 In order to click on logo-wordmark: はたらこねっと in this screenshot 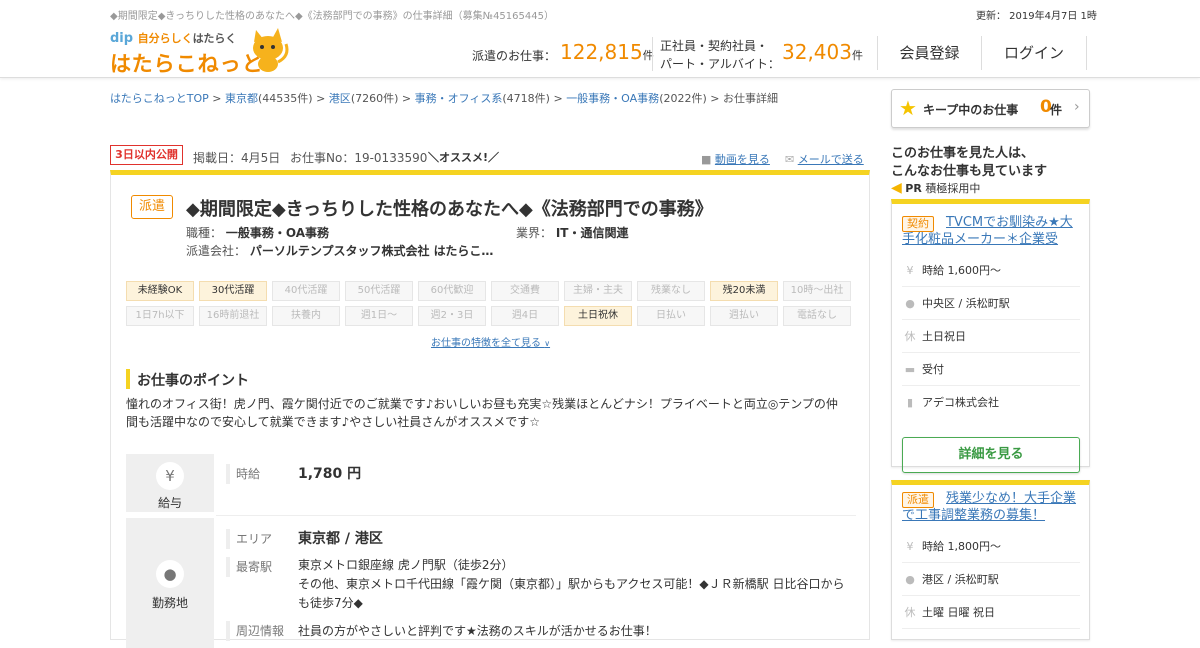, I will do `click(187, 64)`.